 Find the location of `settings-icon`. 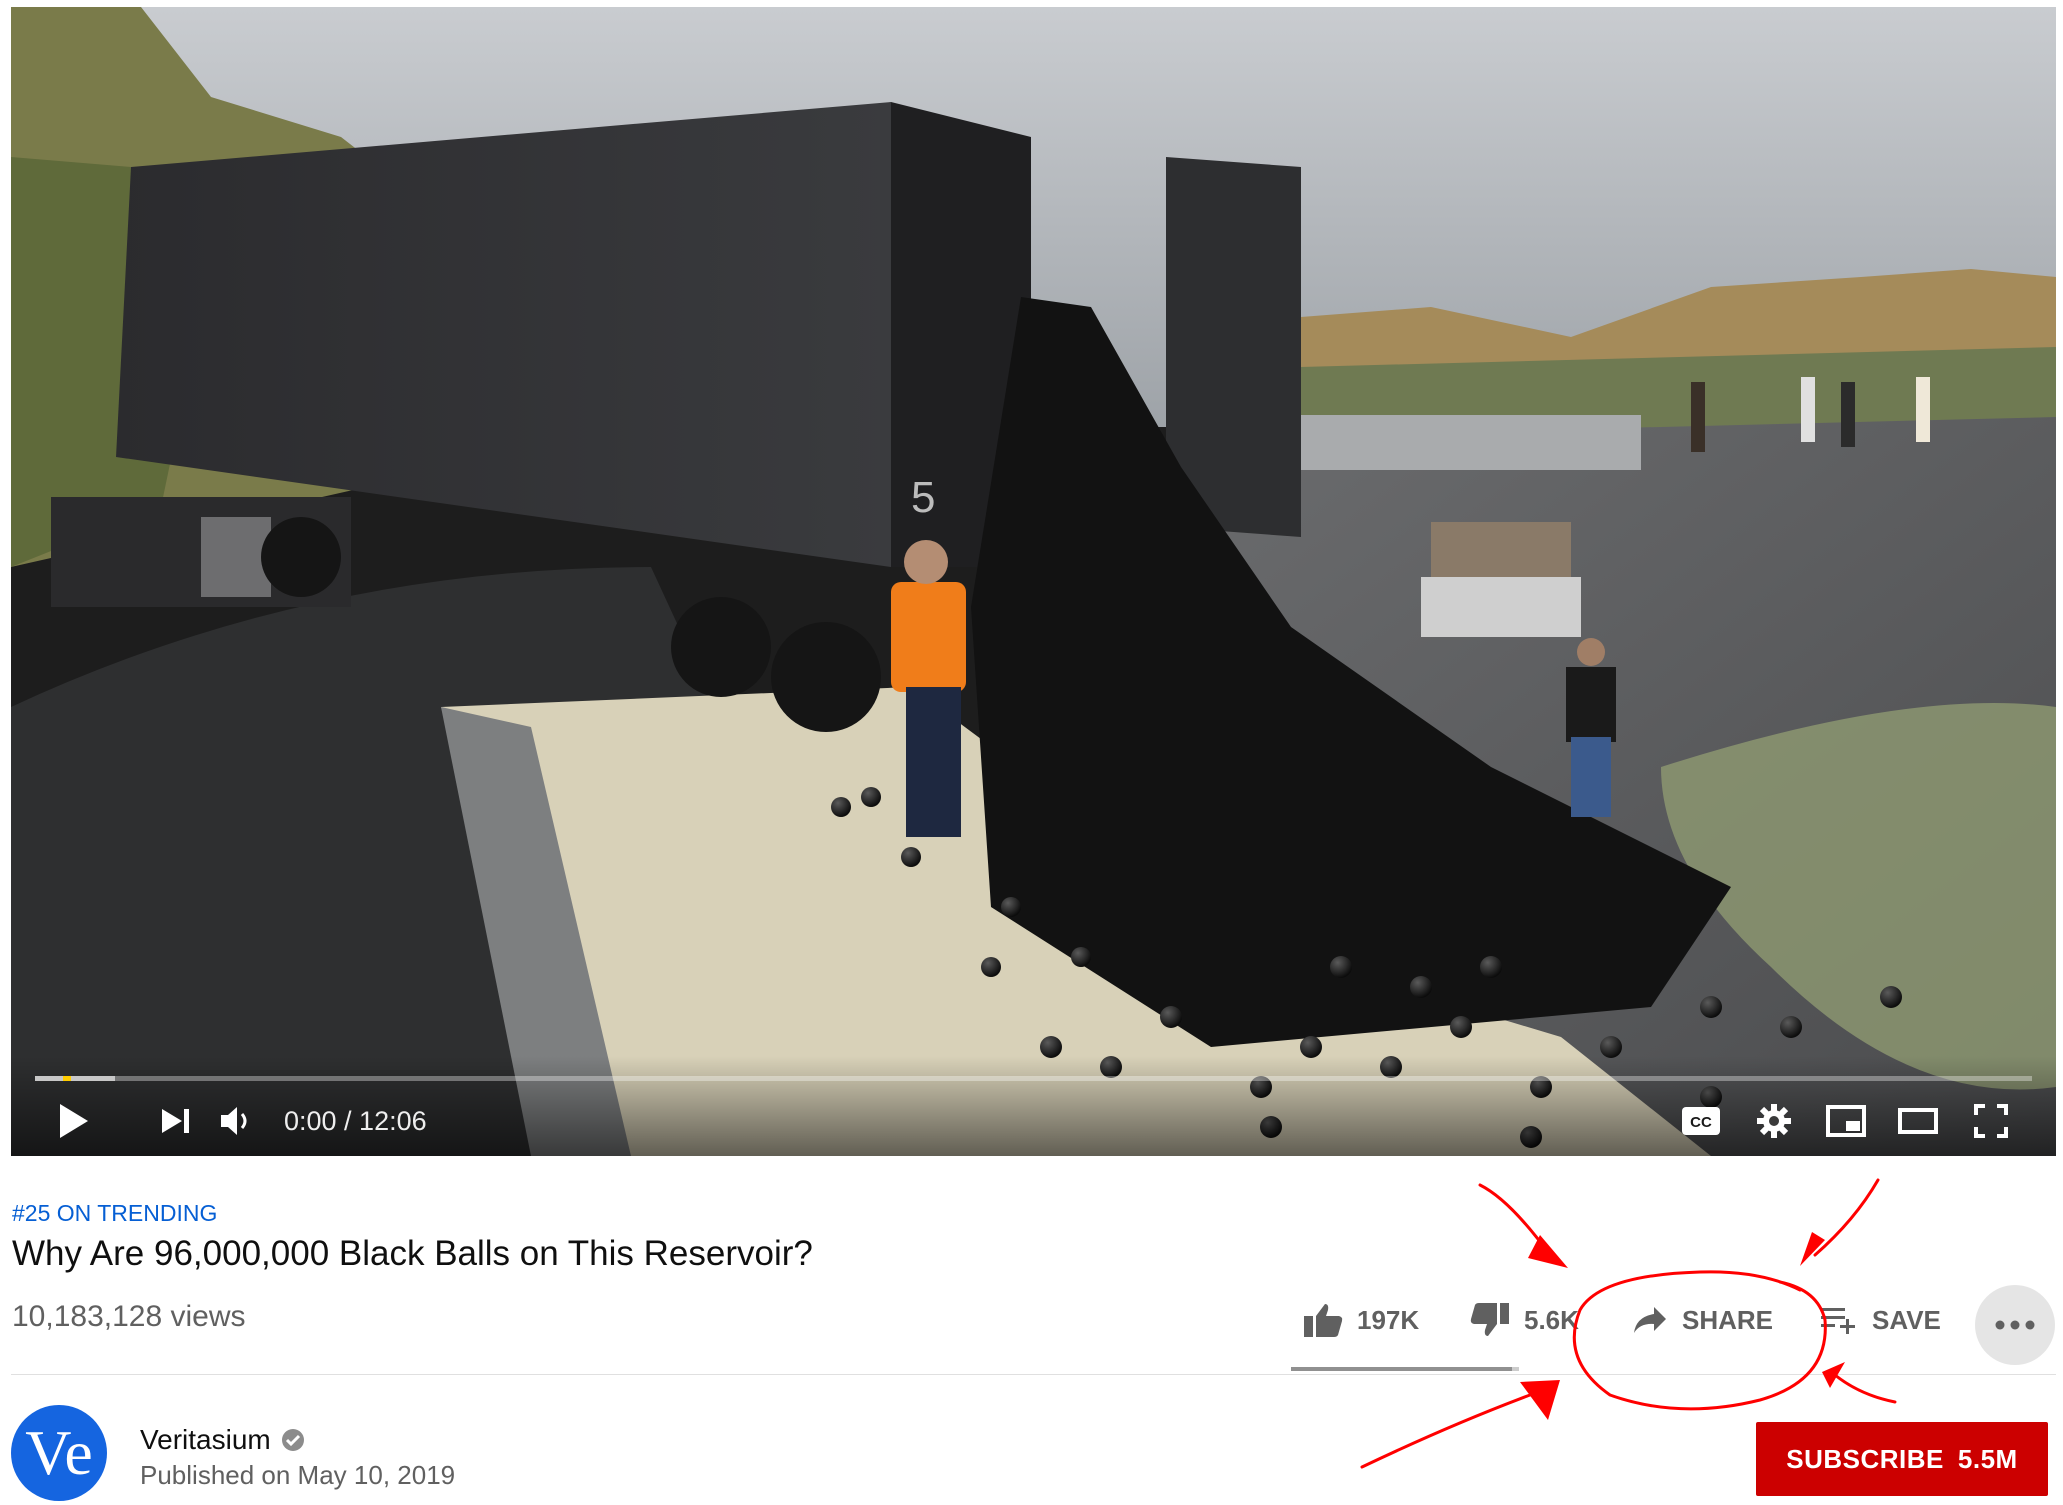

settings-icon is located at coordinates (1774, 1121).